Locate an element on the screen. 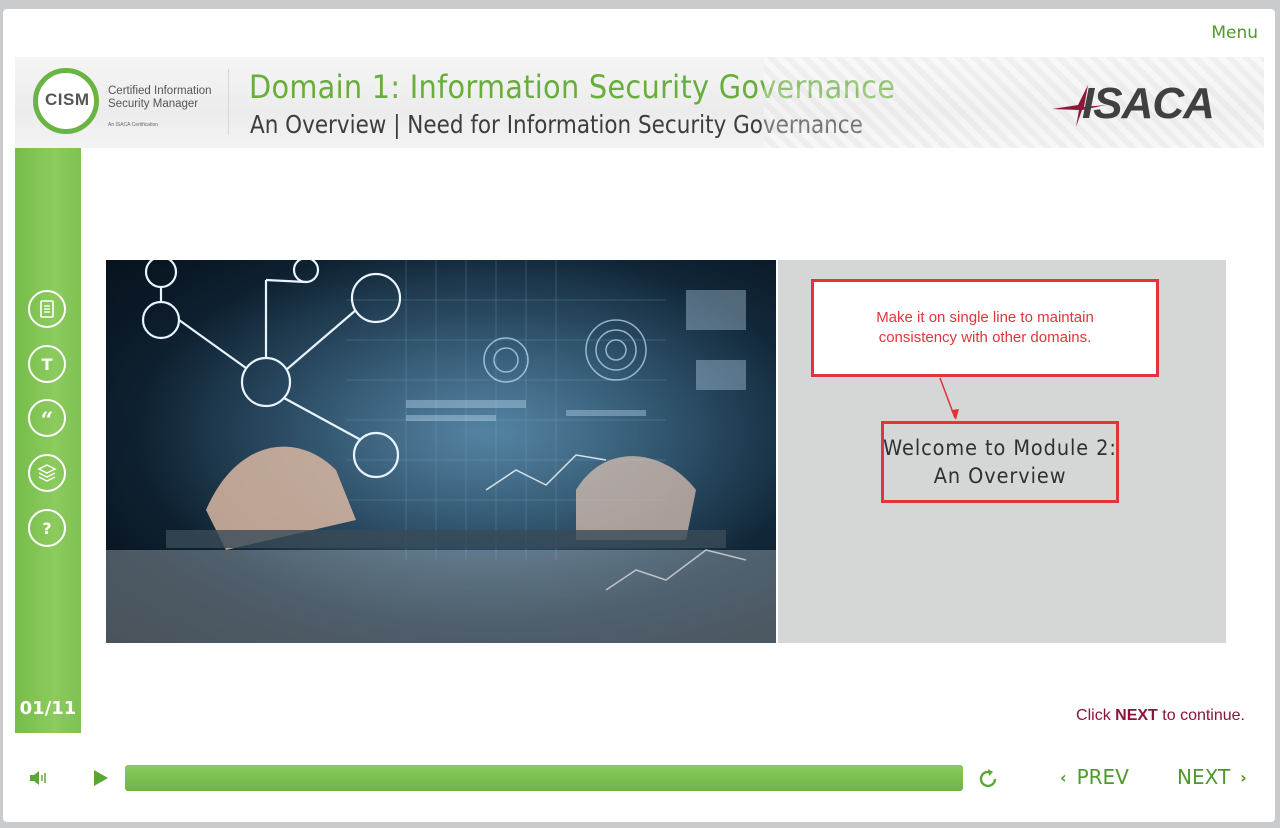  play-button is located at coordinates (100, 778).